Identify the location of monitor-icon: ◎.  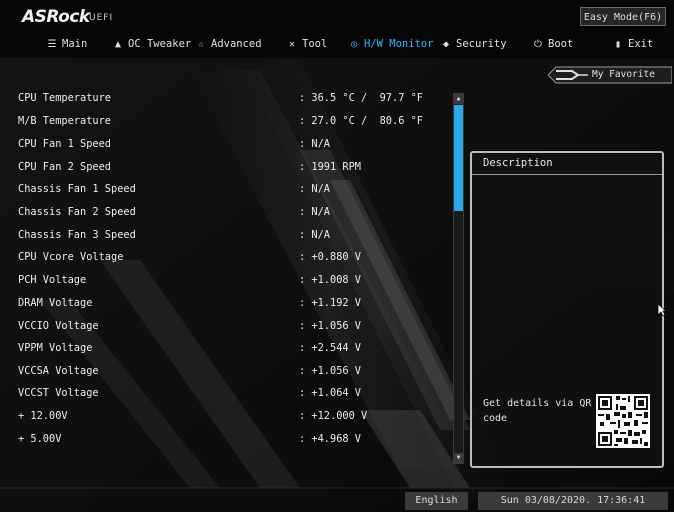
(354, 44).